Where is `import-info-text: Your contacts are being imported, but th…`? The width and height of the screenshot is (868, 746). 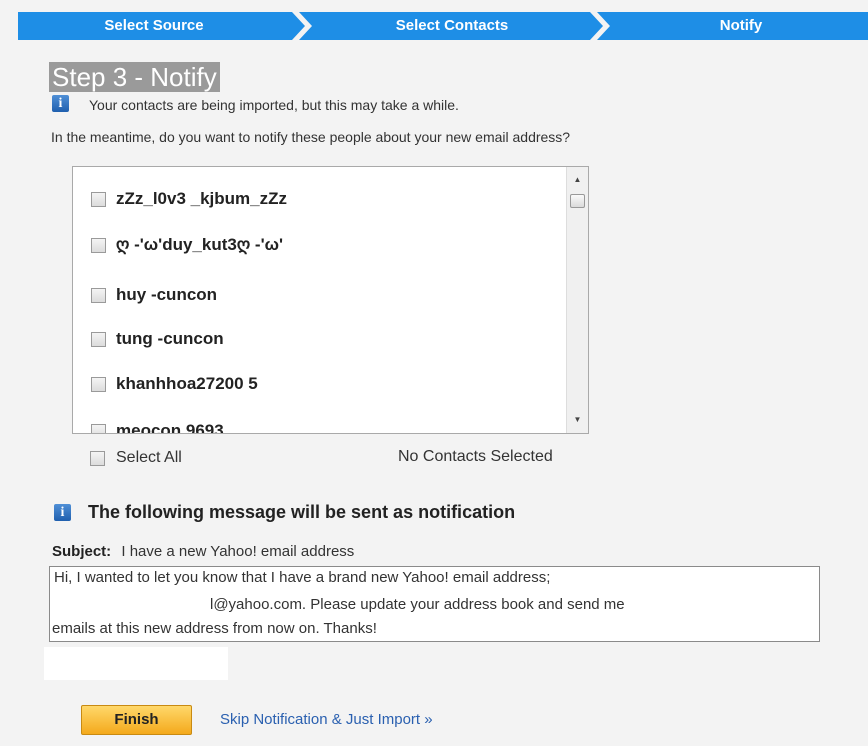
import-info-text: Your contacts are being imported, but th… is located at coordinates (274, 105).